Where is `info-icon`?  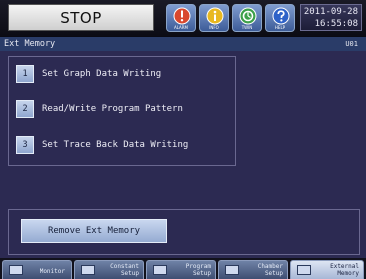
info-icon is located at coordinates (215, 16).